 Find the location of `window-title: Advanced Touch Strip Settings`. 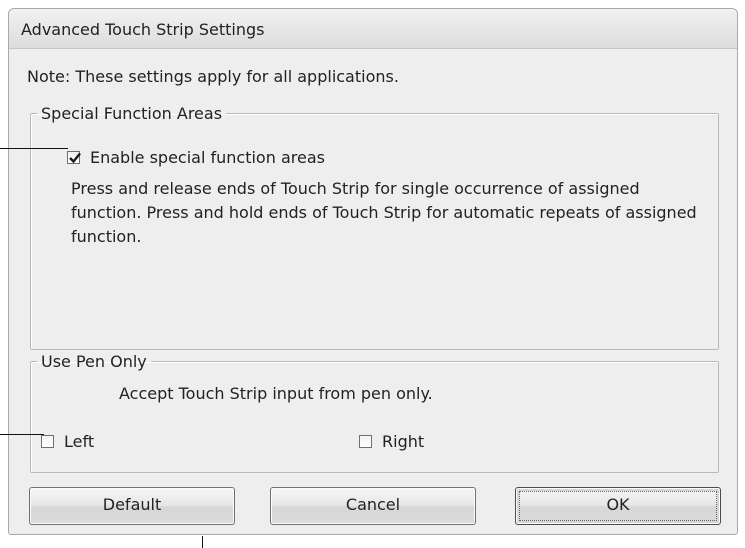

window-title: Advanced Touch Strip Settings is located at coordinates (143, 29).